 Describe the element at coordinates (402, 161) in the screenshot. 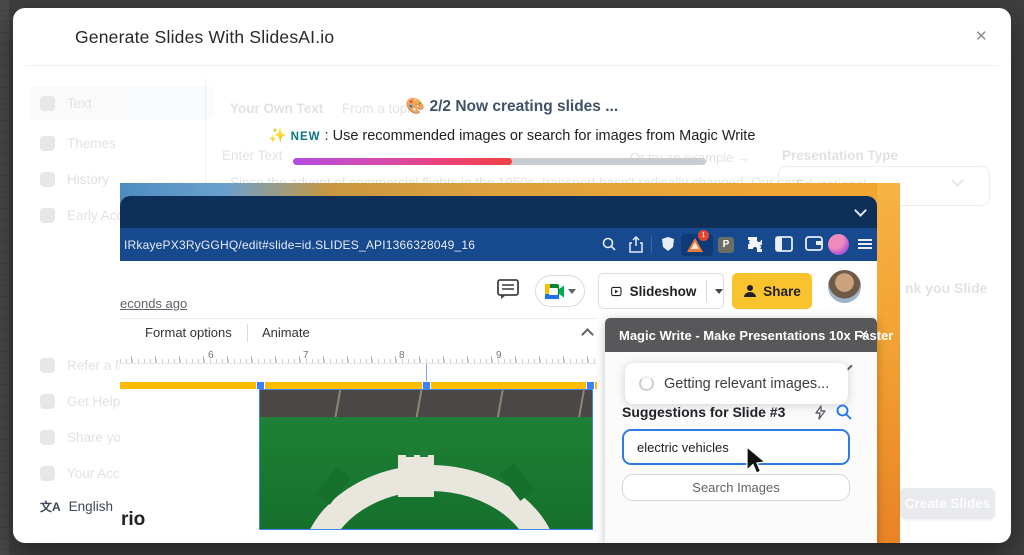

I see `progress-fill` at that location.